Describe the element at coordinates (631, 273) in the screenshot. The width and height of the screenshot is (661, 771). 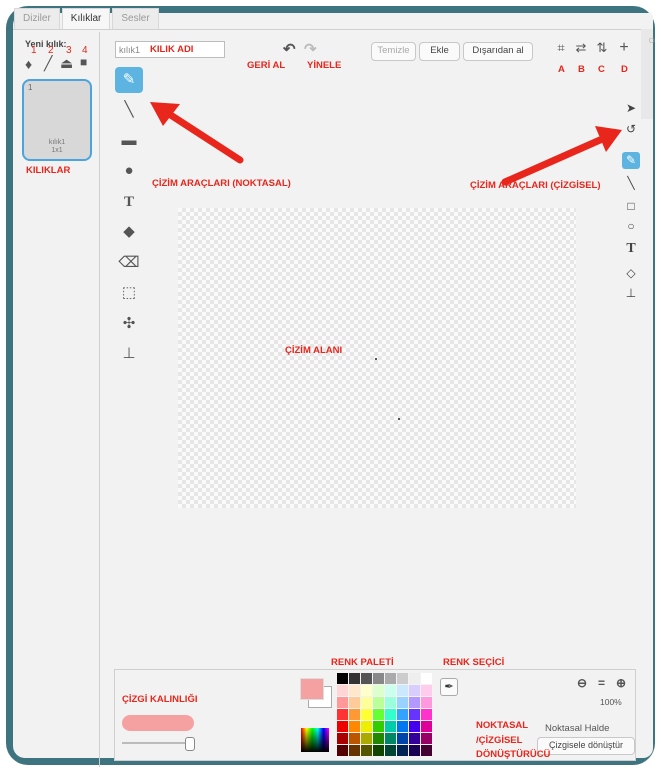
I see `vector-fill-icon: ◇` at that location.